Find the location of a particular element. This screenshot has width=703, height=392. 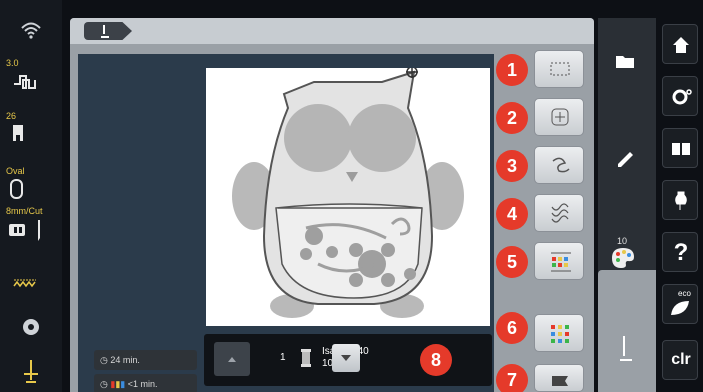

clear-label: clr is located at coordinates (681, 359).